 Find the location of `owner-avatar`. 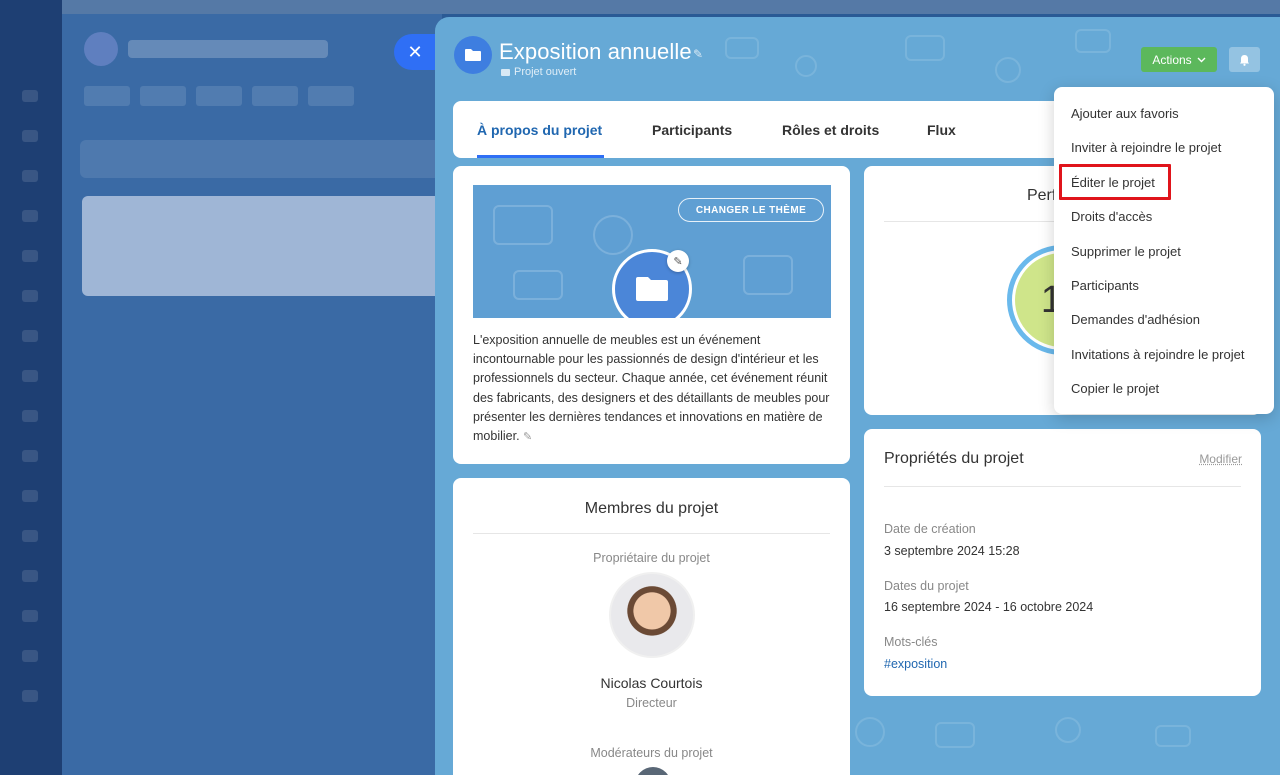

owner-avatar is located at coordinates (652, 615).